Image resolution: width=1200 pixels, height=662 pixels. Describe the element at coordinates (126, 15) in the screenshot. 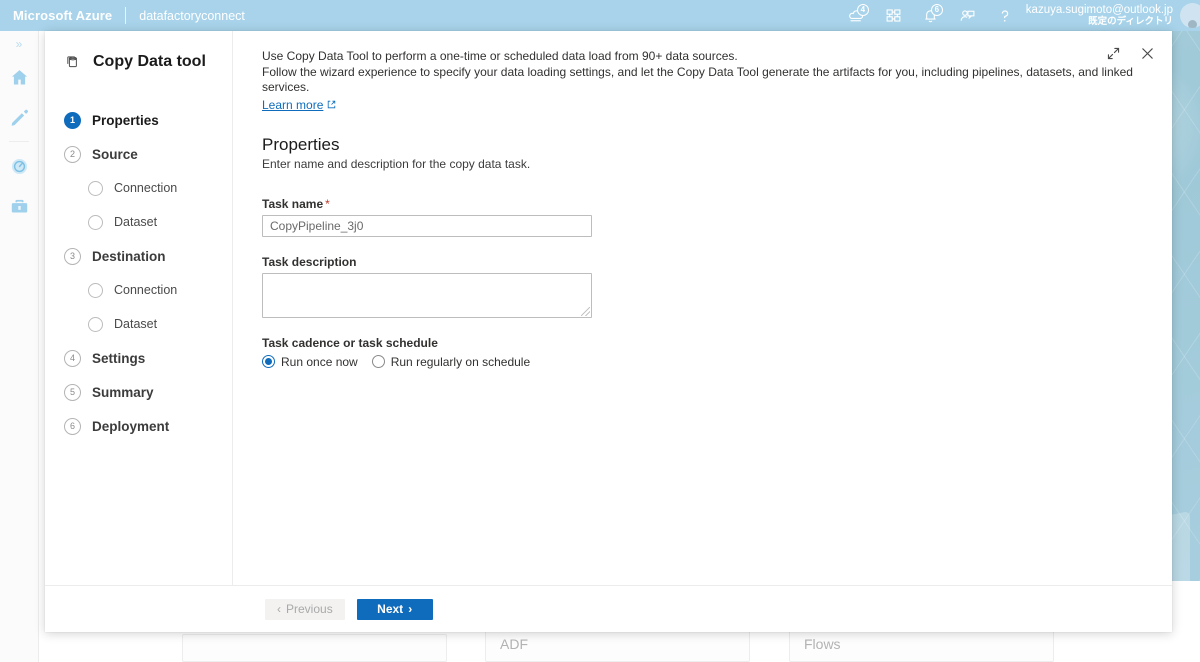

I see `brand-separator` at that location.